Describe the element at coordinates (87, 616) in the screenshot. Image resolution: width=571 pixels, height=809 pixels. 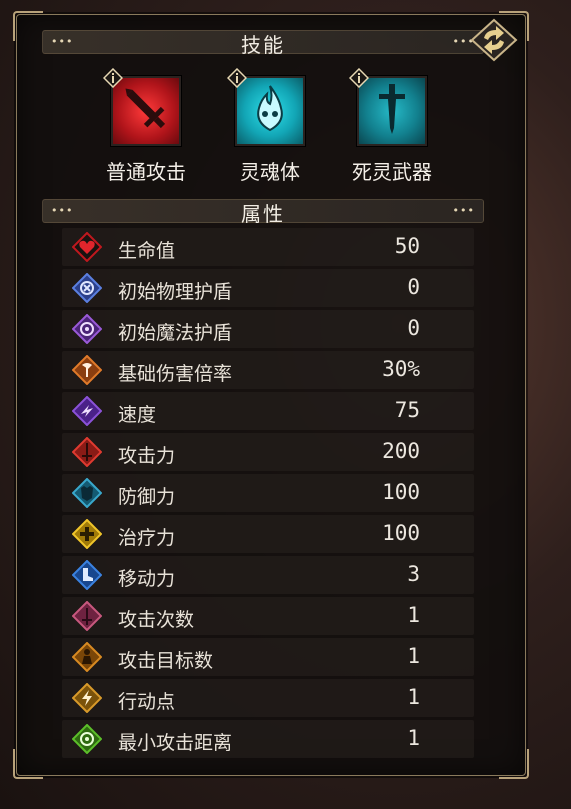
I see `attack-count-icon` at that location.